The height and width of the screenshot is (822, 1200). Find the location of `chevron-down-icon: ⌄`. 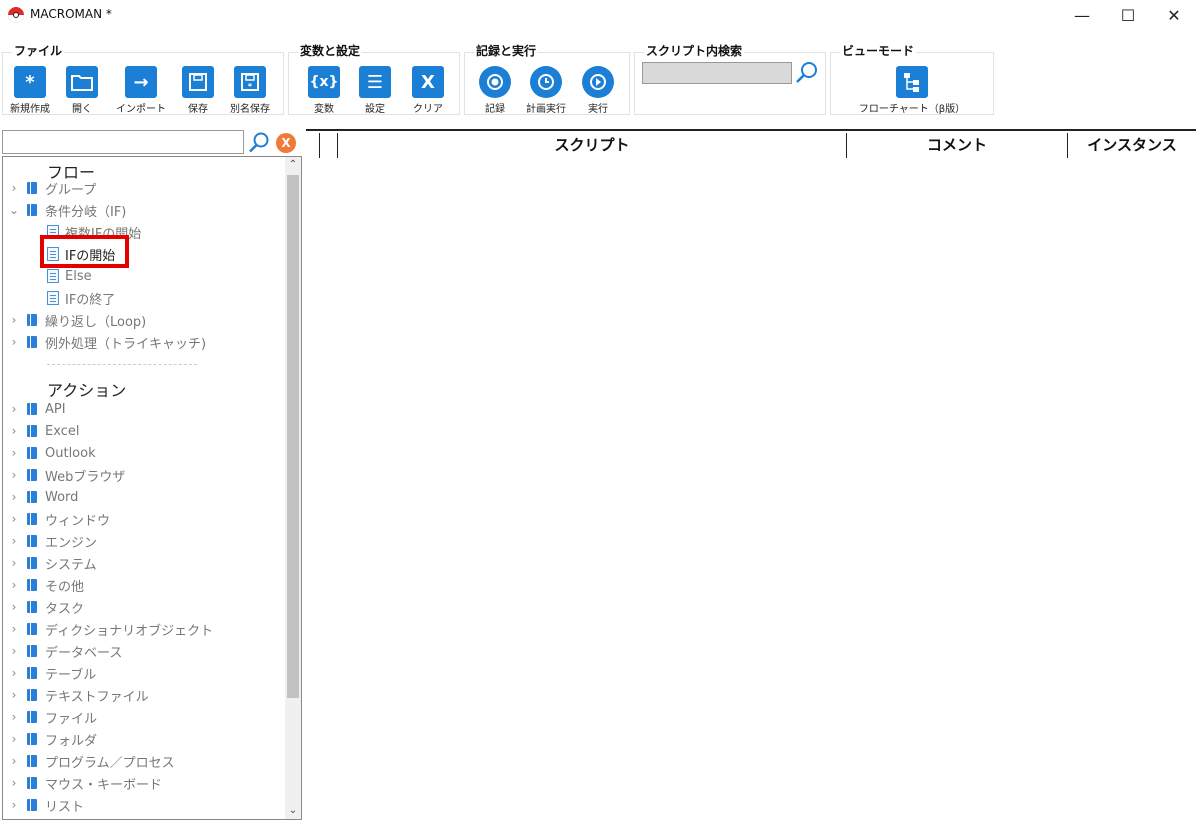

chevron-down-icon: ⌄ is located at coordinates (14, 210).